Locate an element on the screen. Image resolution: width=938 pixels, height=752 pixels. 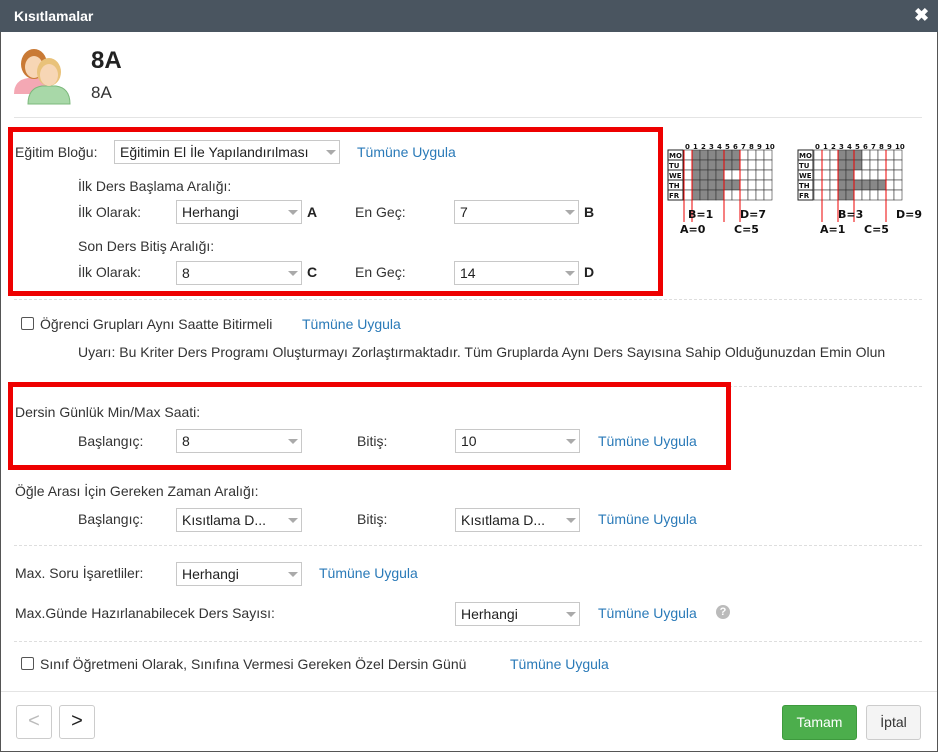
student-groups-label: Öğrenci Grupları Aynı Saatte Bitirmeli is located at coordinates (156, 324).